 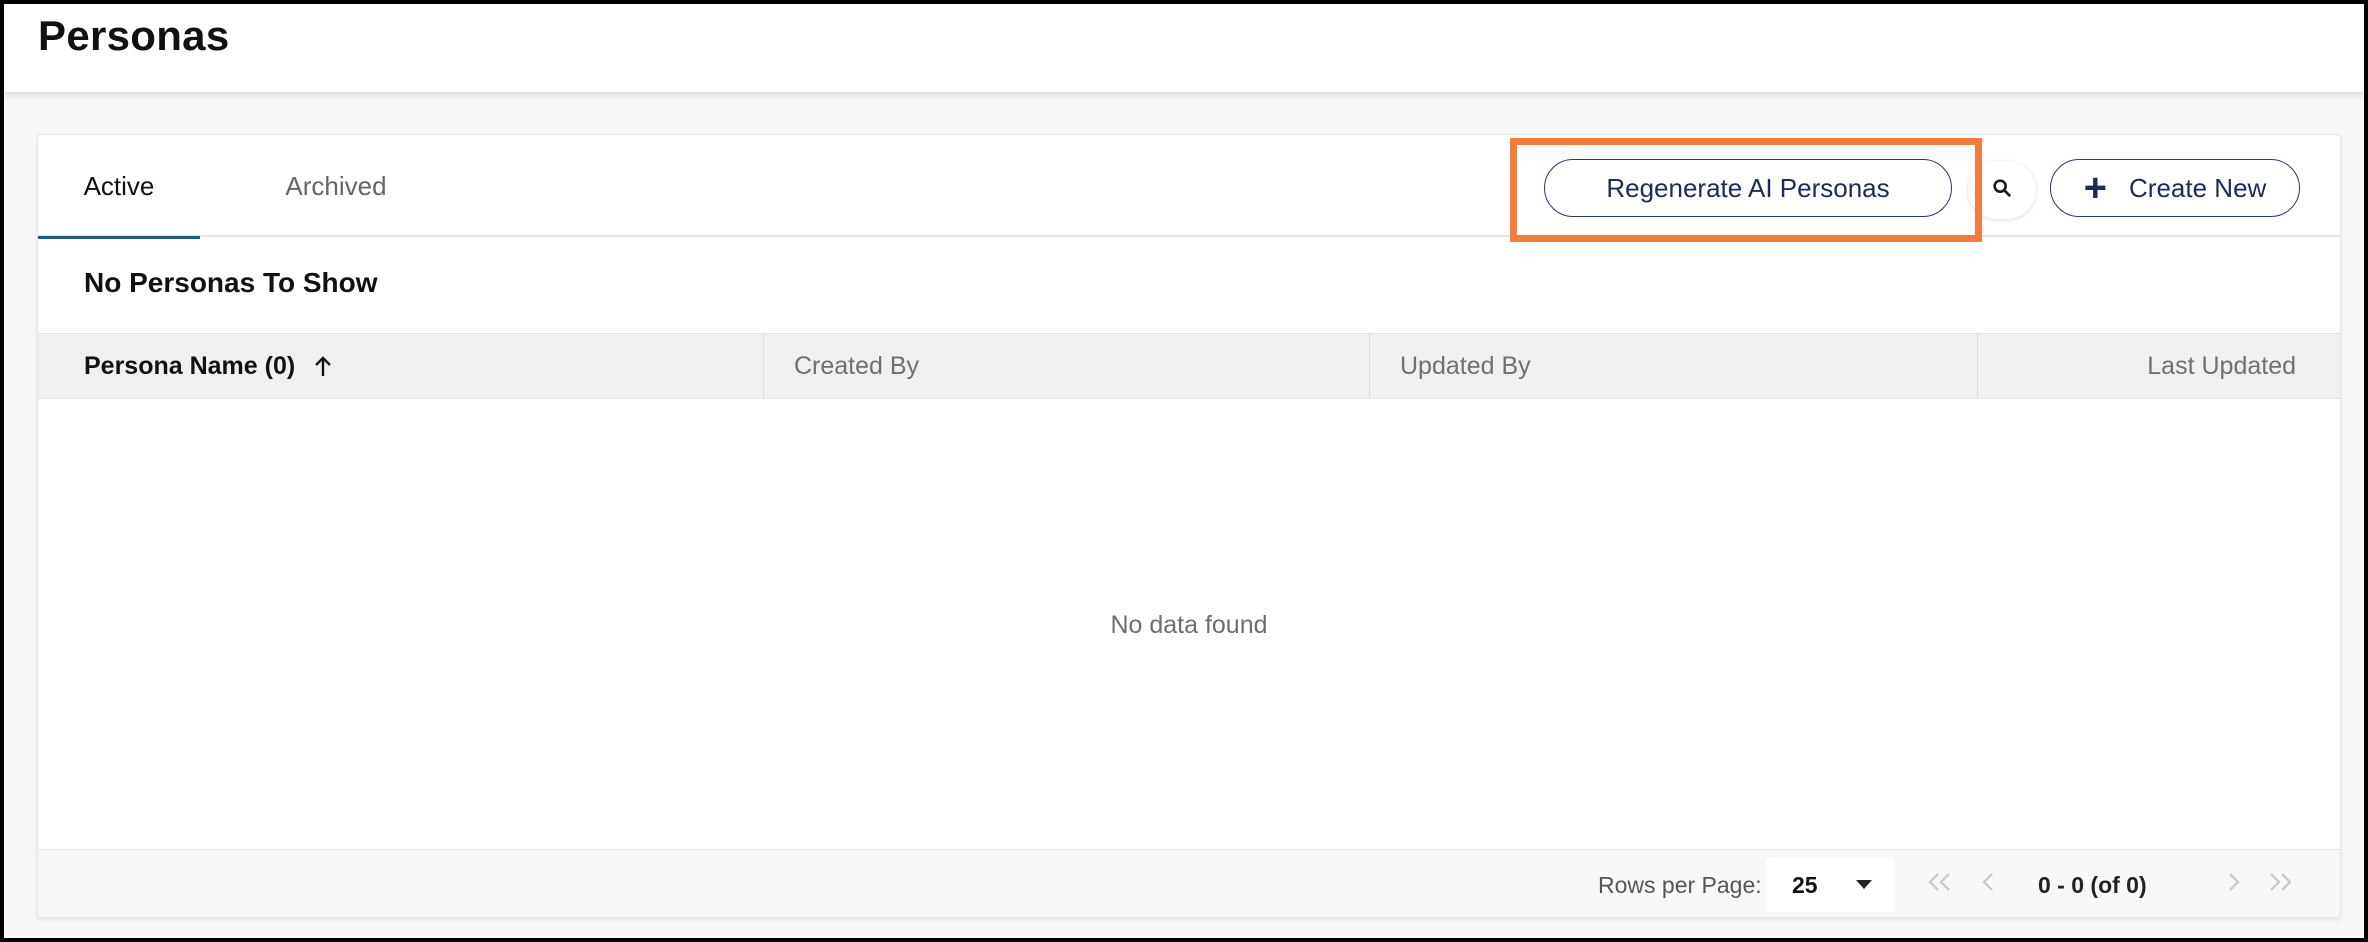 I want to click on double-chevron-right-icon, so click(x=2280, y=885).